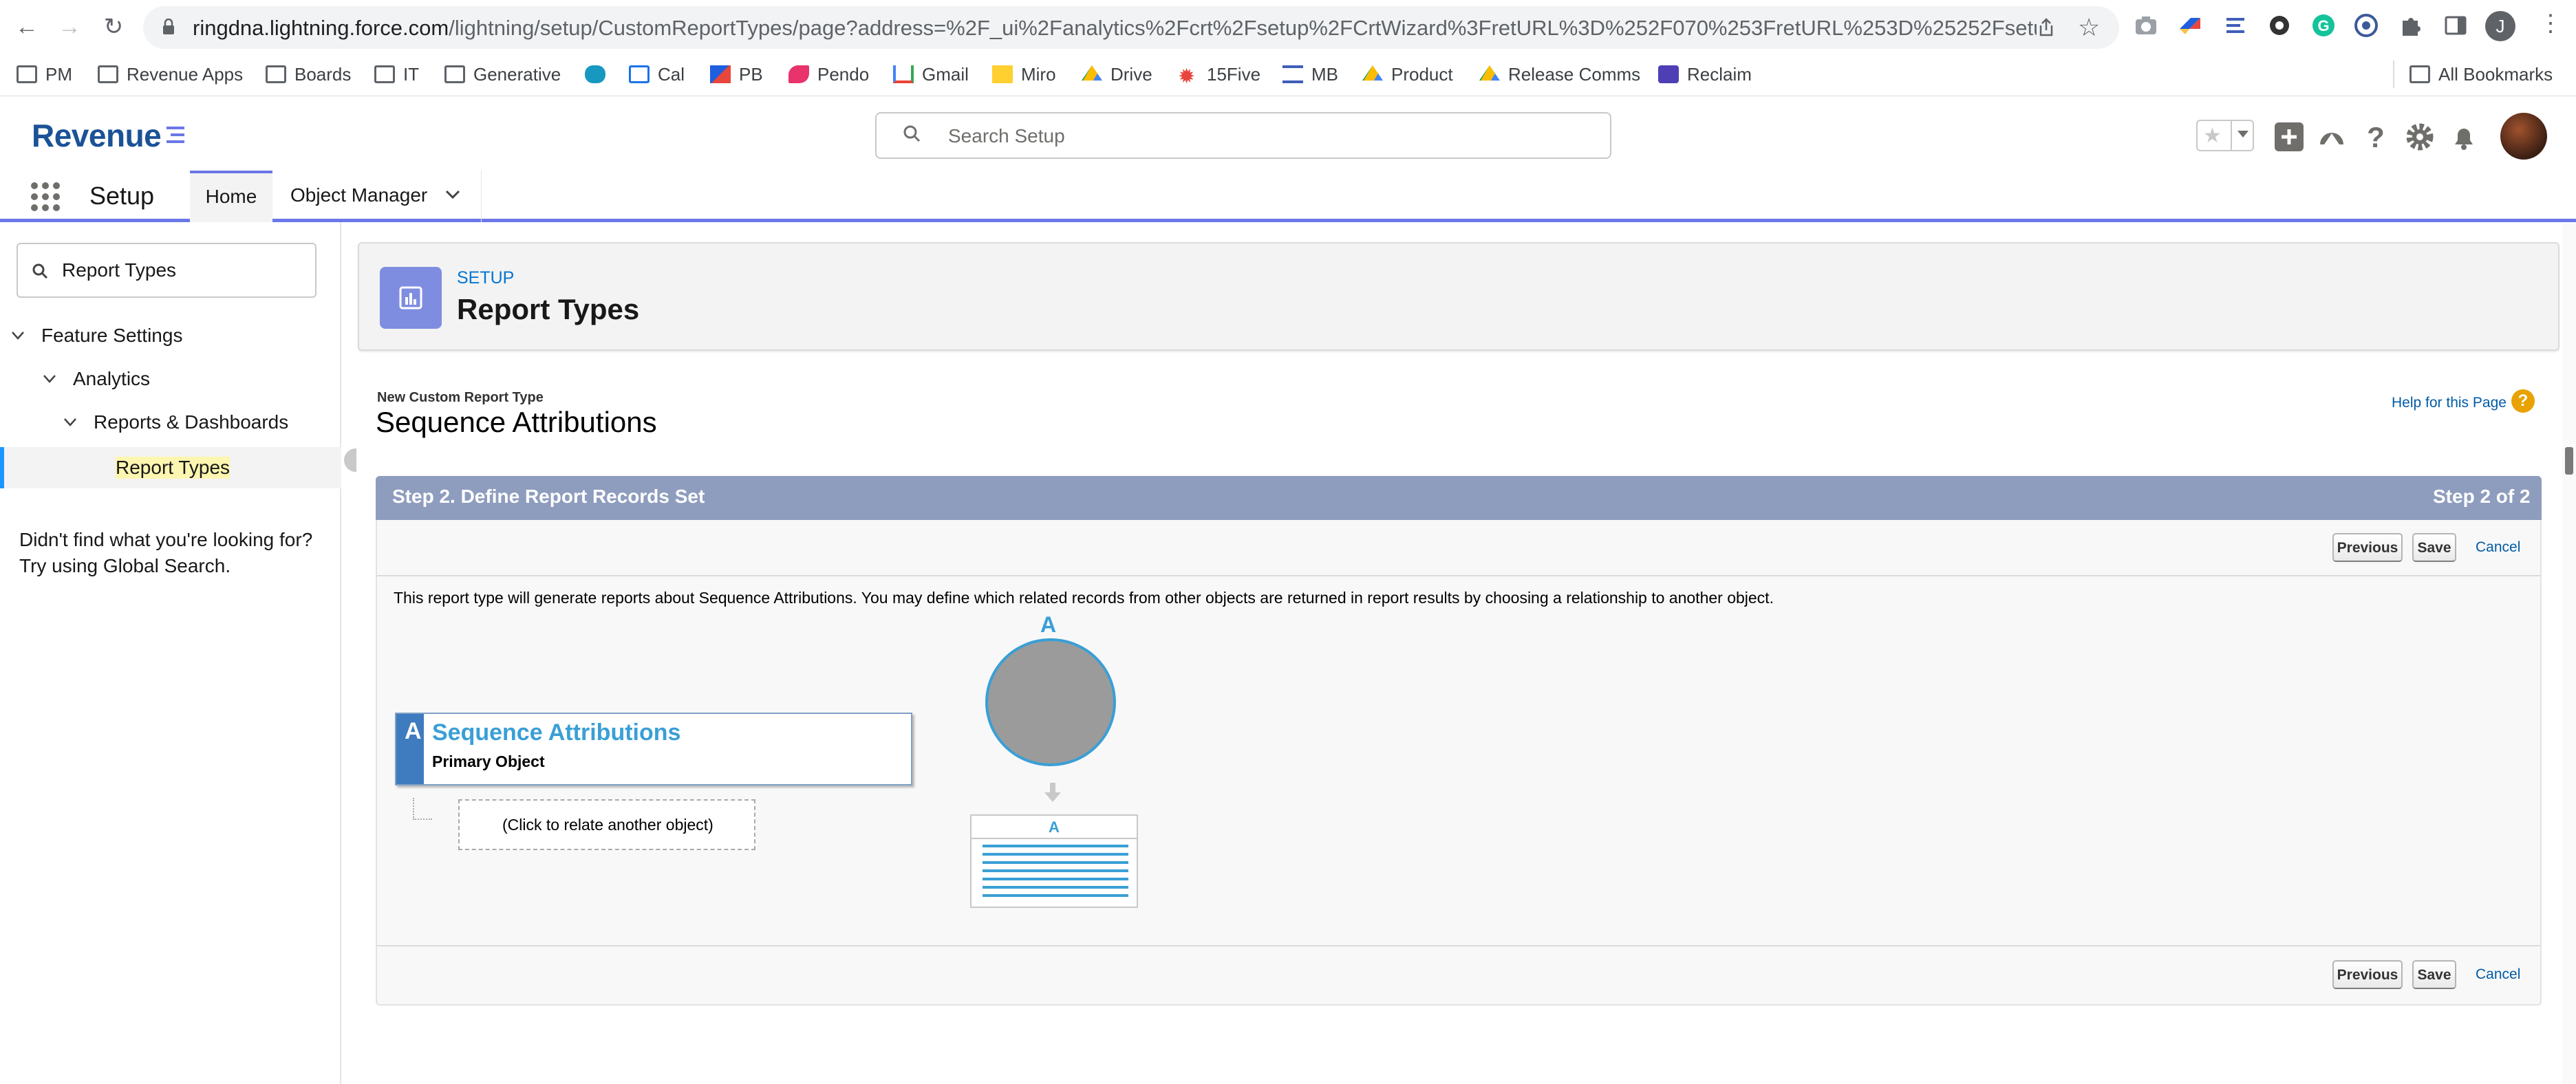 The image size is (2576, 1084). Describe the element at coordinates (2481, 74) in the screenshot. I see `all-bookmarks: All Bookmarks` at that location.